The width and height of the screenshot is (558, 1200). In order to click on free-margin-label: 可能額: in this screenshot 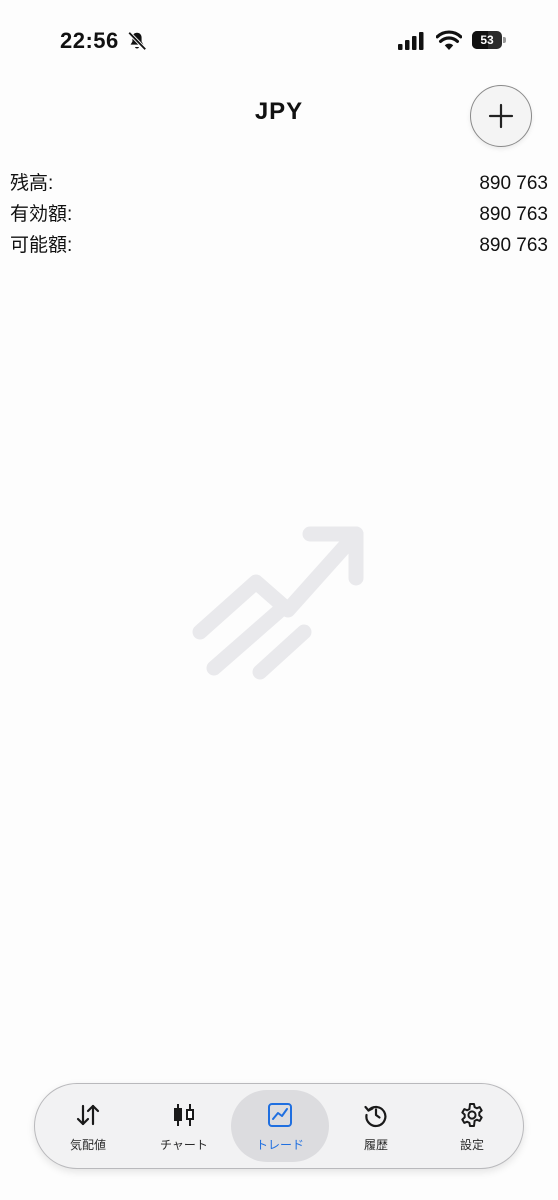, I will do `click(41, 245)`.